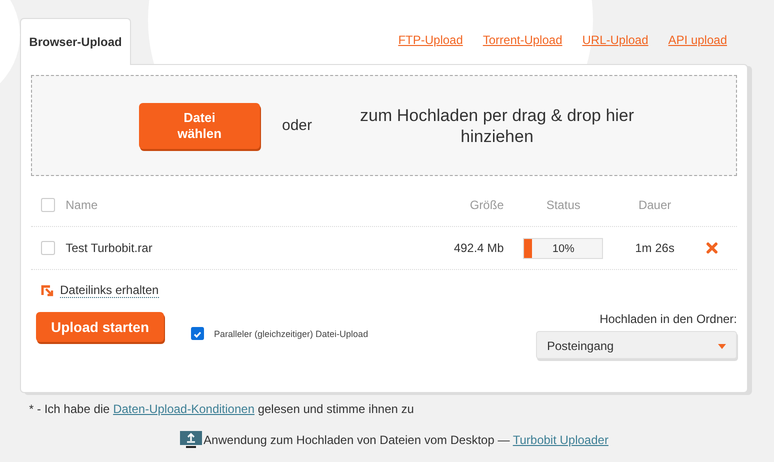 This screenshot has height=462, width=774. What do you see at coordinates (668, 319) in the screenshot?
I see `folder-label: Hochladen in den Ordner:` at bounding box center [668, 319].